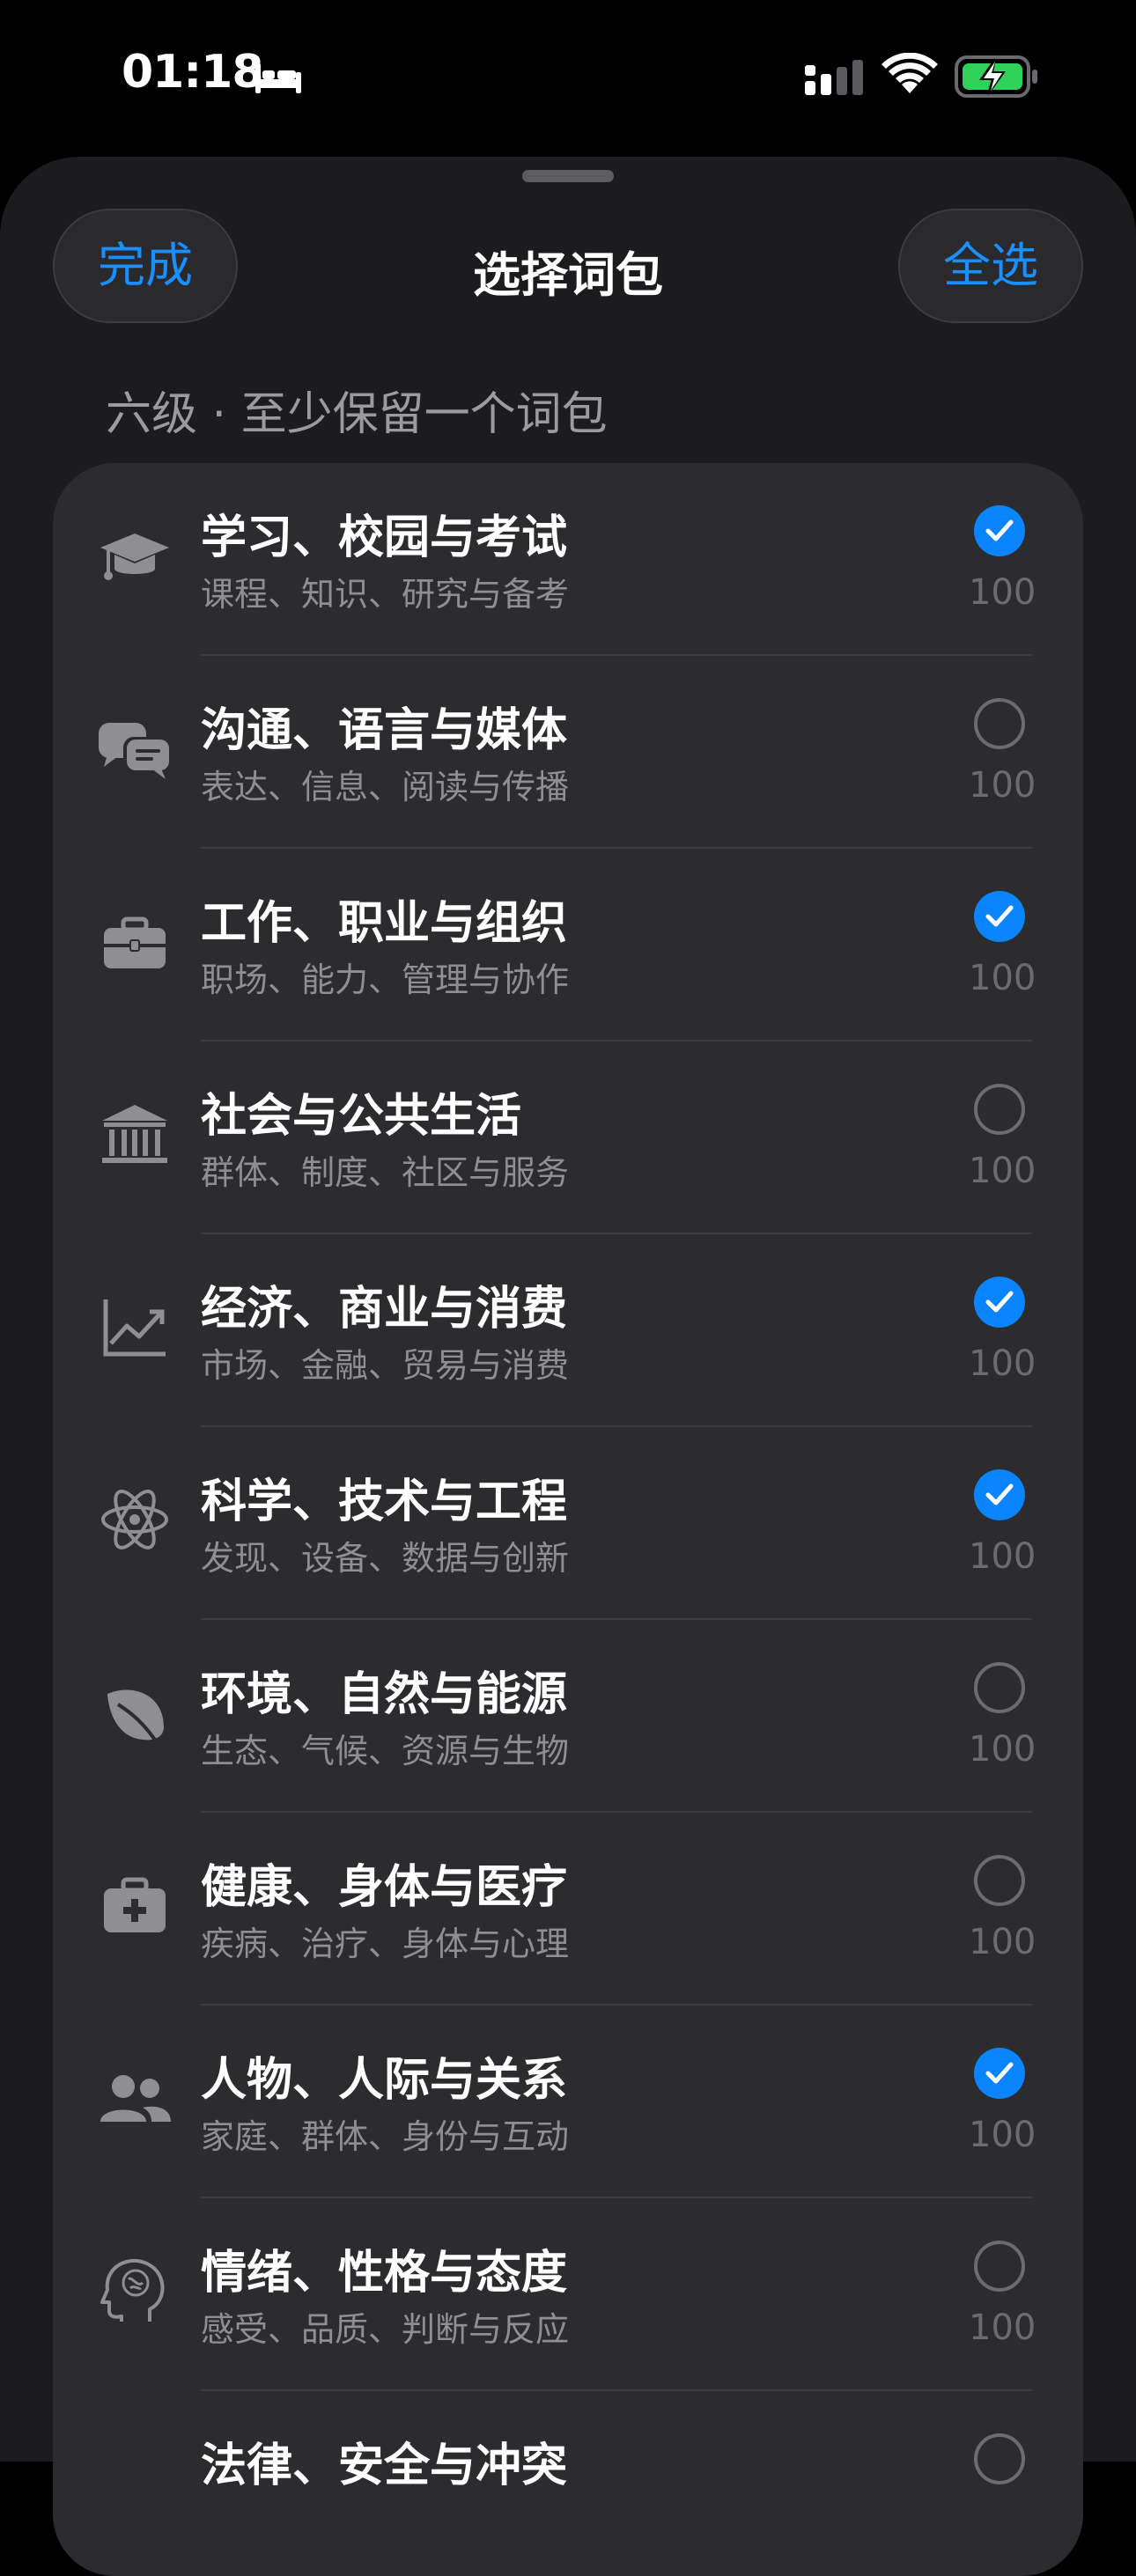 The width and height of the screenshot is (1136, 2576). Describe the element at coordinates (135, 1712) in the screenshot. I see `leaf-icon` at that location.